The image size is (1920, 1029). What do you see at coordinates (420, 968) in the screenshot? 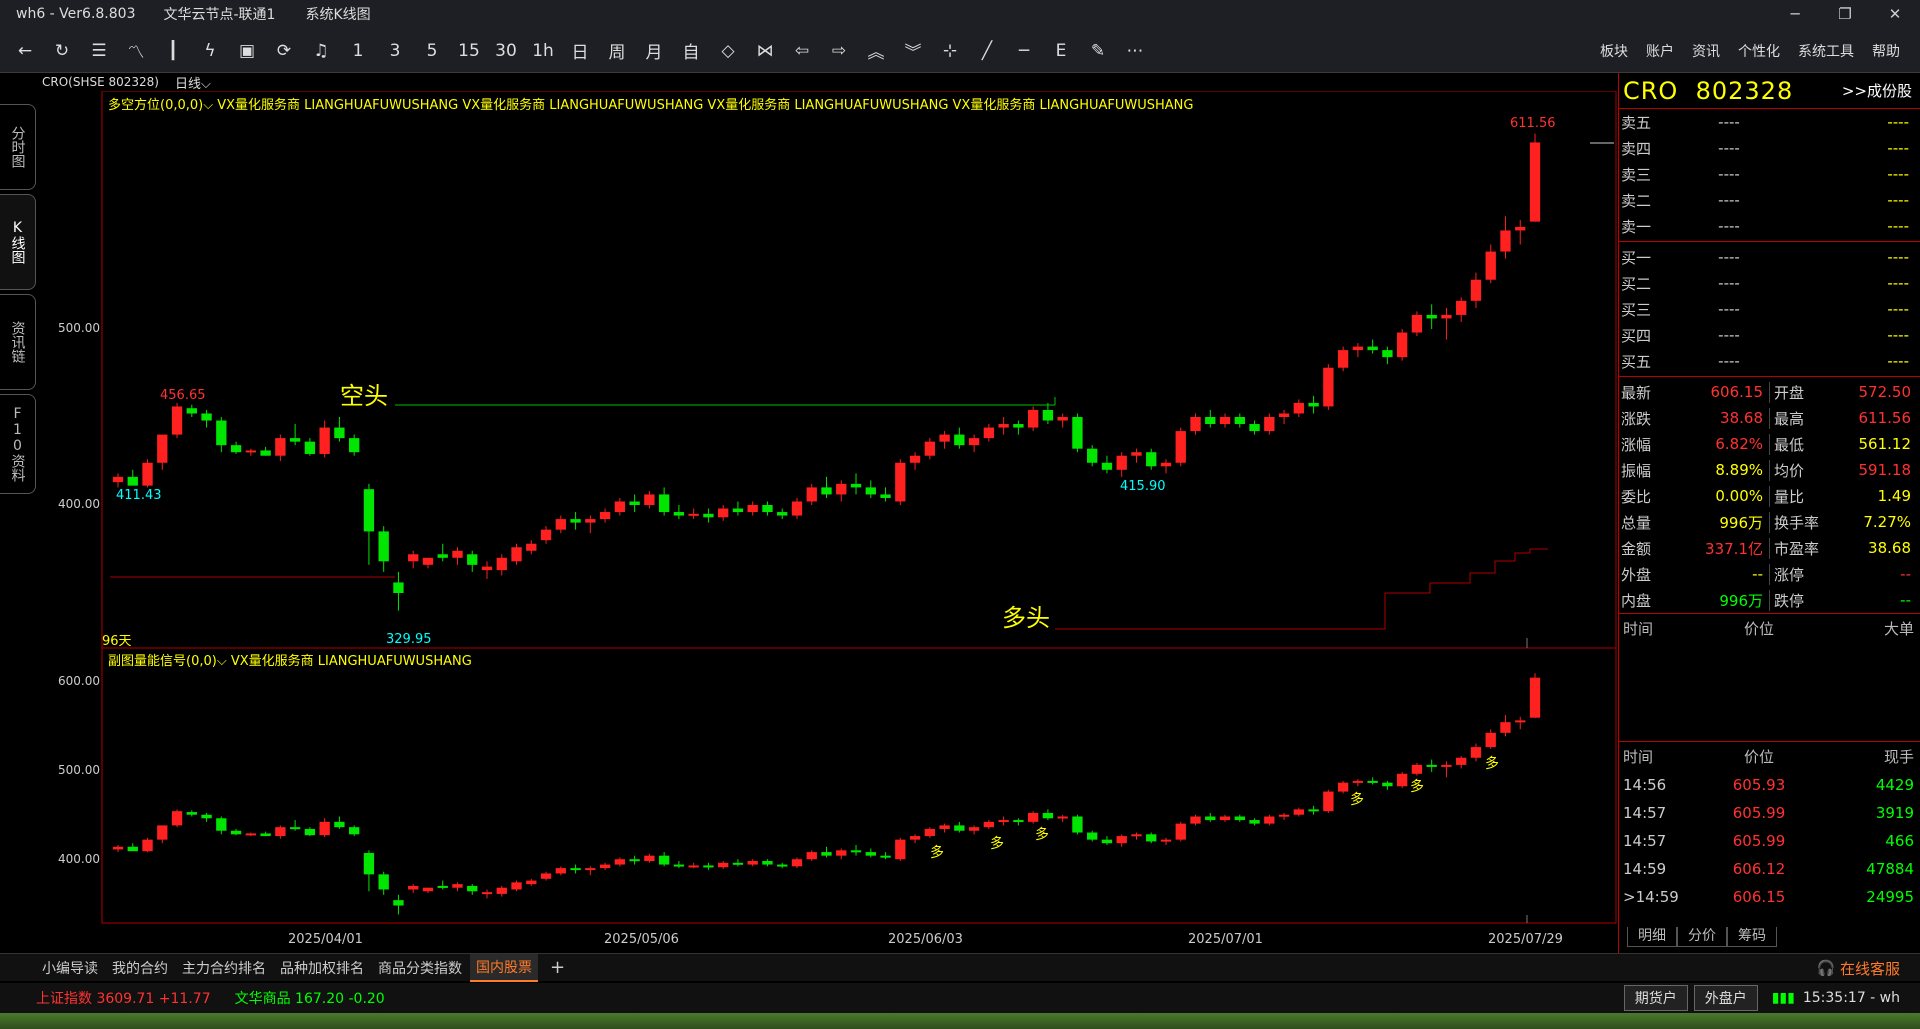
I see `tab-commodity-index: 商品分类指数` at bounding box center [420, 968].